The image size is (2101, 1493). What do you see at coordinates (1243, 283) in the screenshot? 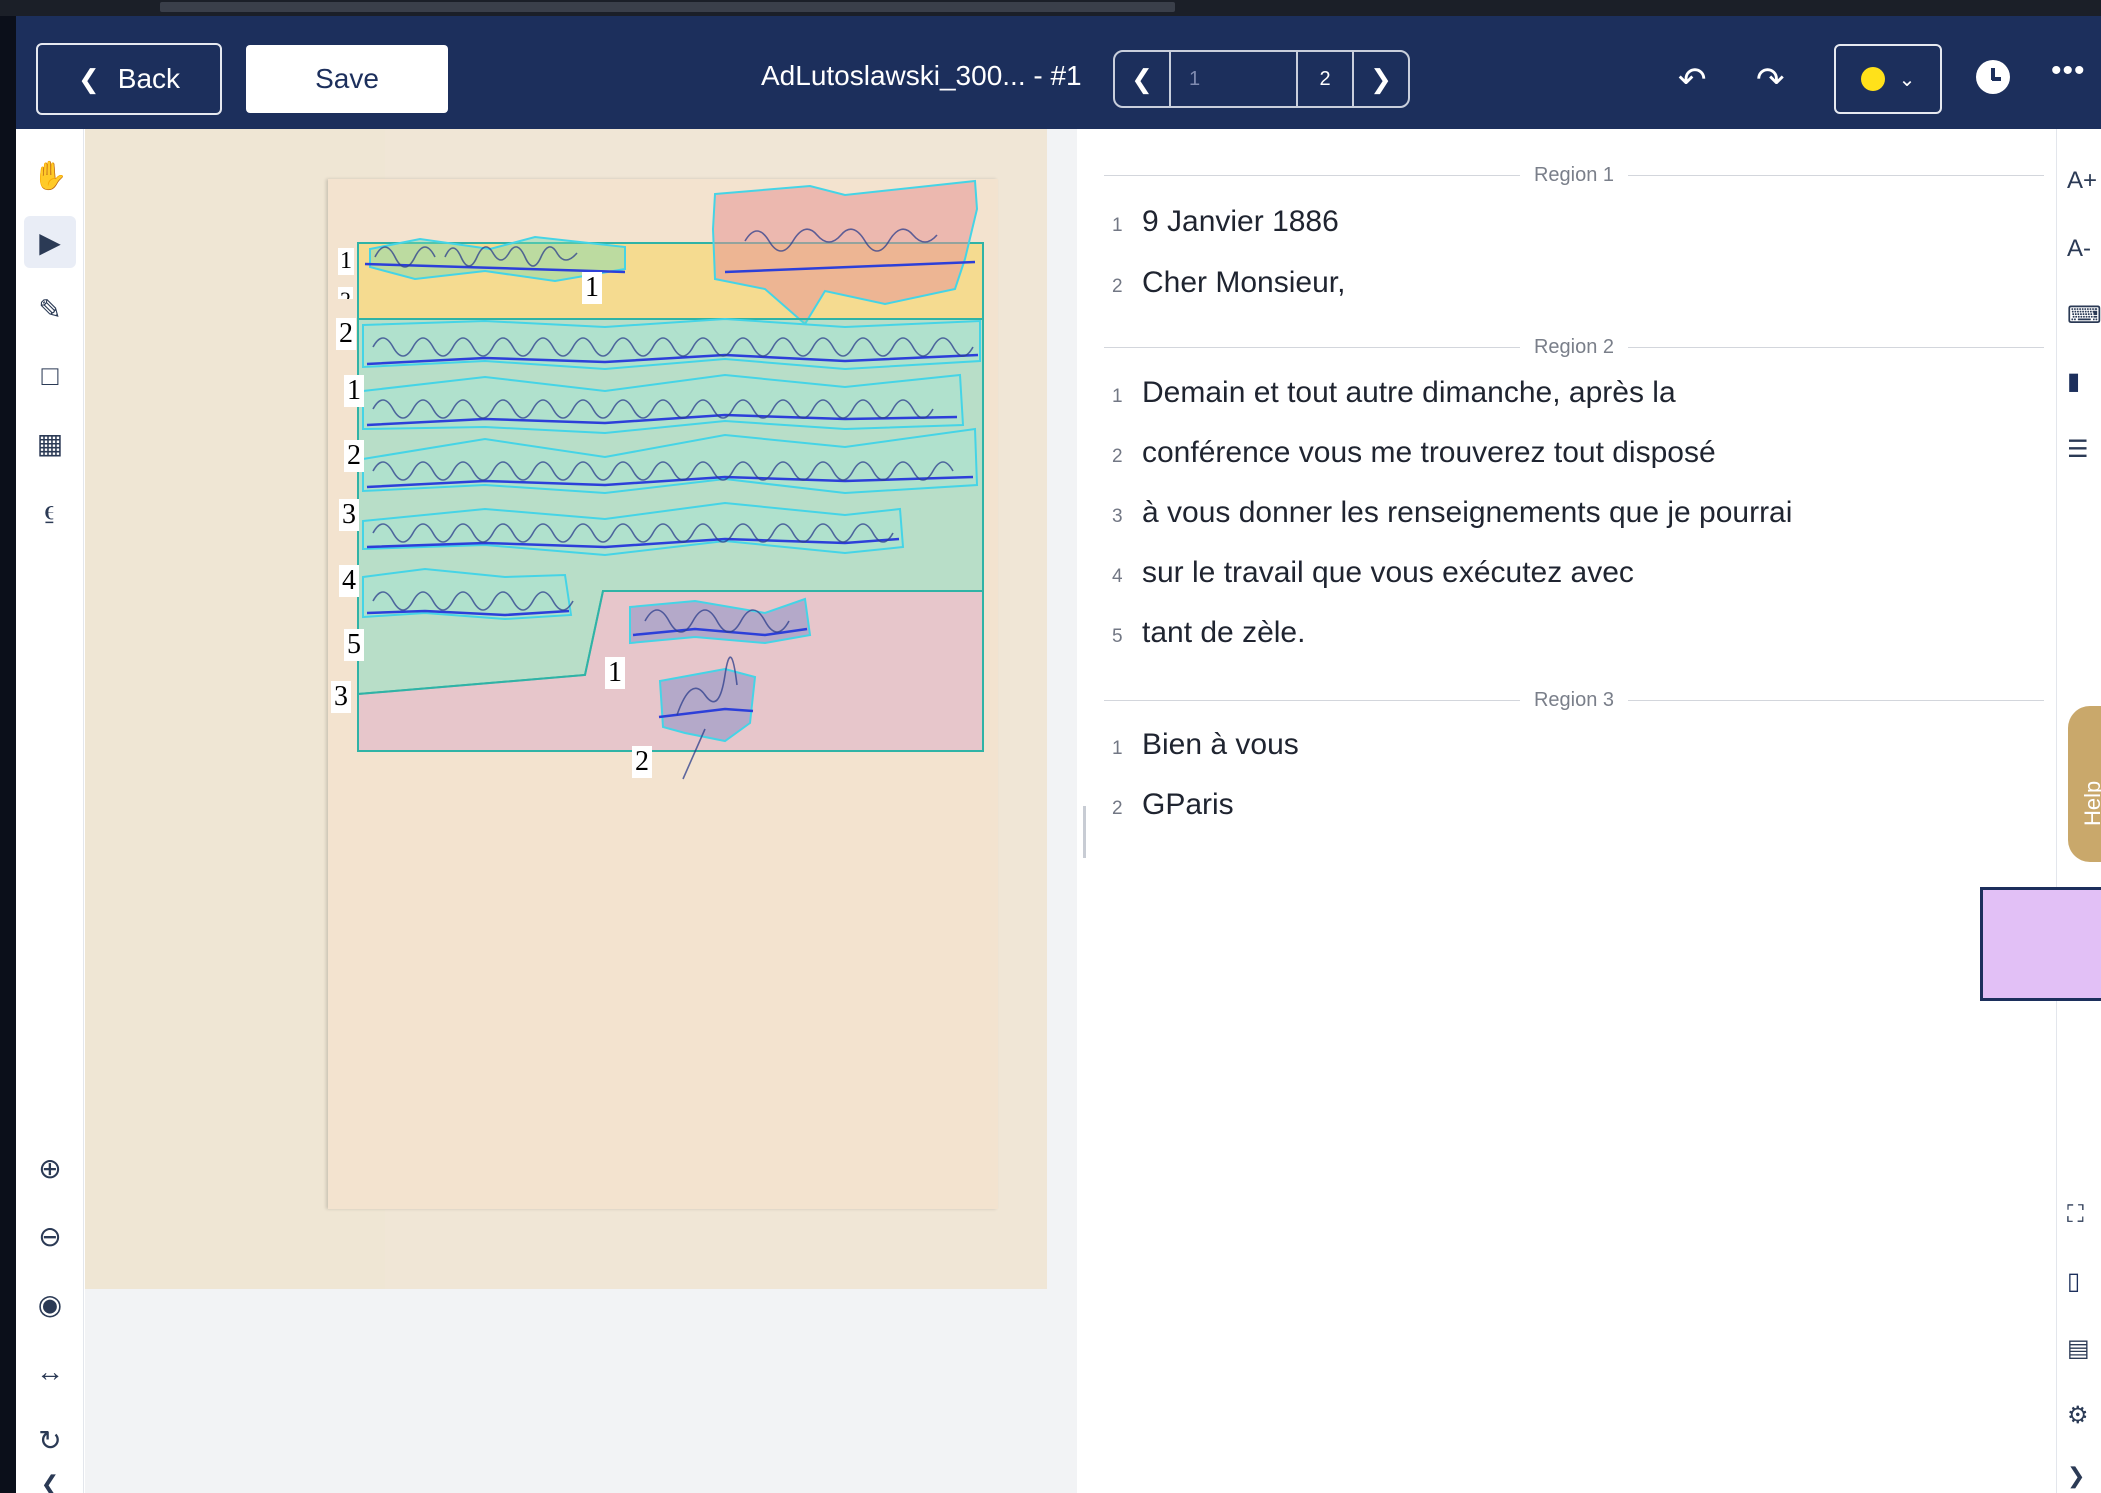
I see `line-text: Cher Monsieur,` at bounding box center [1243, 283].